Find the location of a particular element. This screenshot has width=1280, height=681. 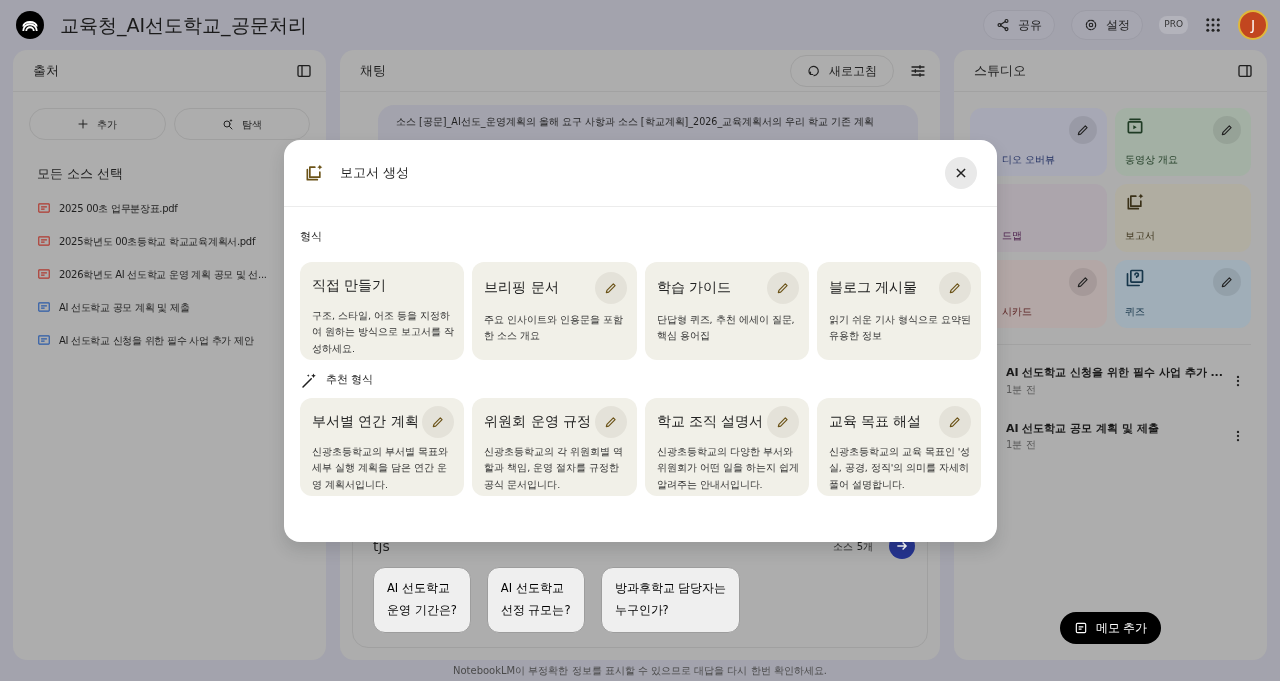

notebook-title: 교육청_AI선도학교_공문처리 is located at coordinates (183, 25).